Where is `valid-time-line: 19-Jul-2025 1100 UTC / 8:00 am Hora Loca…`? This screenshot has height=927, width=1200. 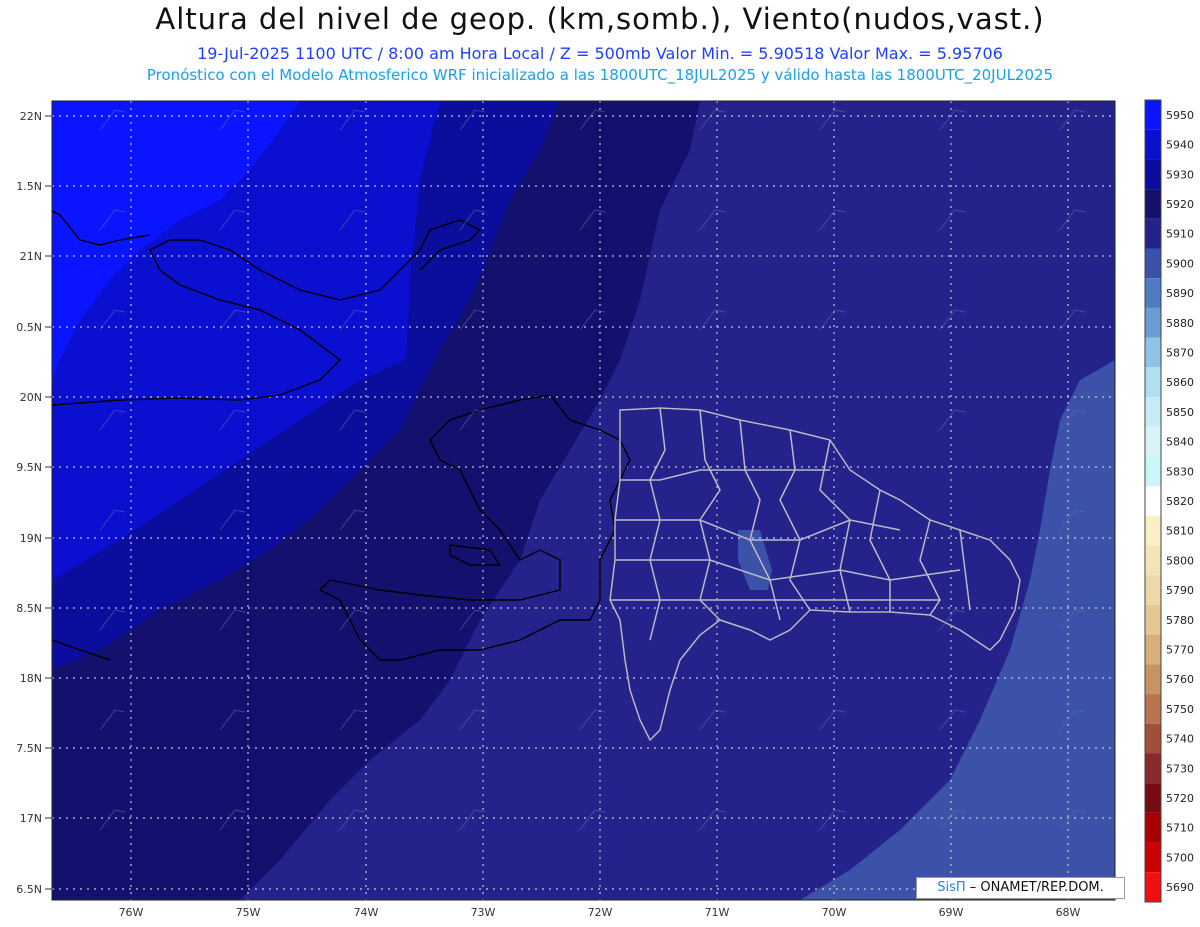 valid-time-line: 19-Jul-2025 1100 UTC / 8:00 am Hora Loca… is located at coordinates (600, 53).